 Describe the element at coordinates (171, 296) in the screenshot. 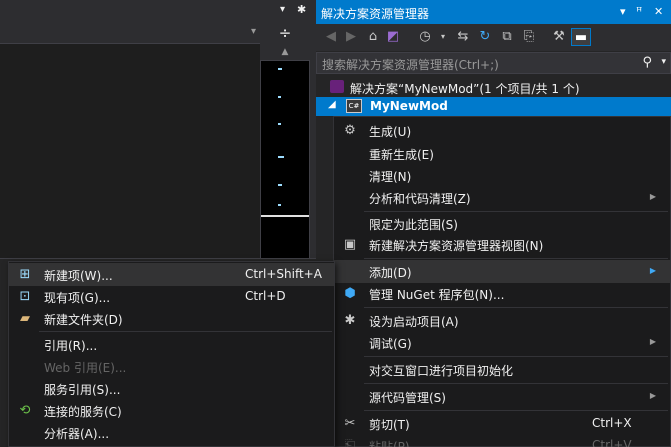

I see `menu-item-existing-item: ⊡ 现有项(G)... Ctrl+D` at that location.